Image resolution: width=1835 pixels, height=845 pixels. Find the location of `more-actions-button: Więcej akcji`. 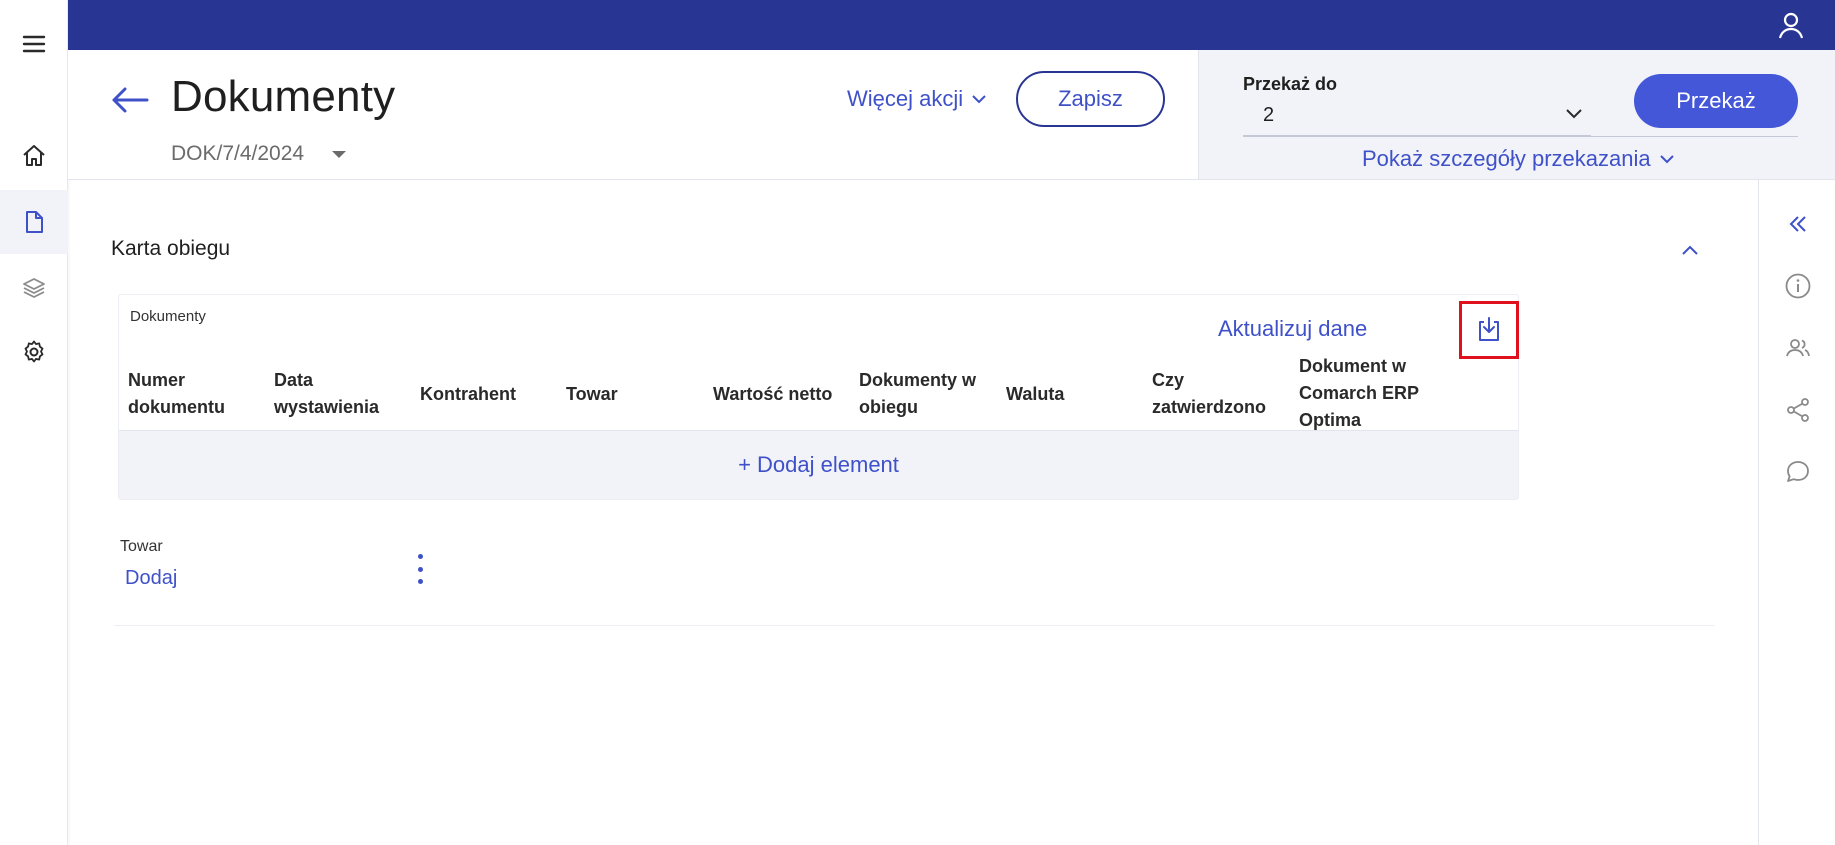

more-actions-button: Więcej akcji is located at coordinates (917, 99).